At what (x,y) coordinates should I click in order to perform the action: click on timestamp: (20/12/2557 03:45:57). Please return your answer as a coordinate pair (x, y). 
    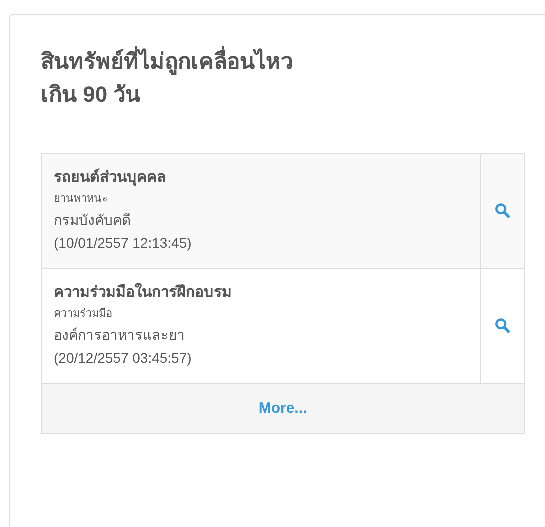
    Looking at the image, I should click on (123, 358).